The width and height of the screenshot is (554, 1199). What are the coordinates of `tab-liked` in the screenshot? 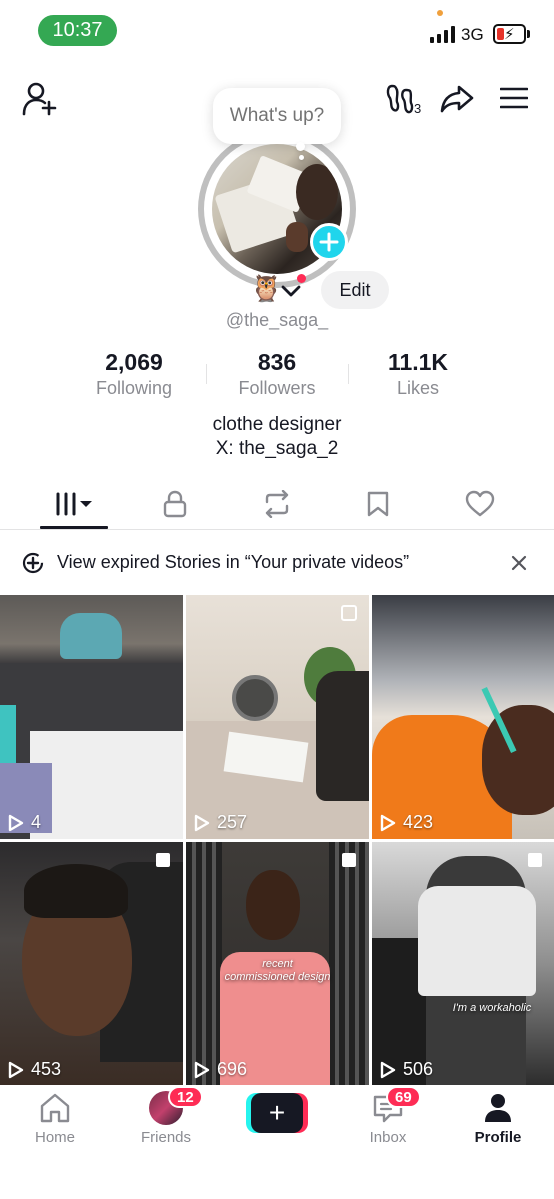 It's located at (480, 504).